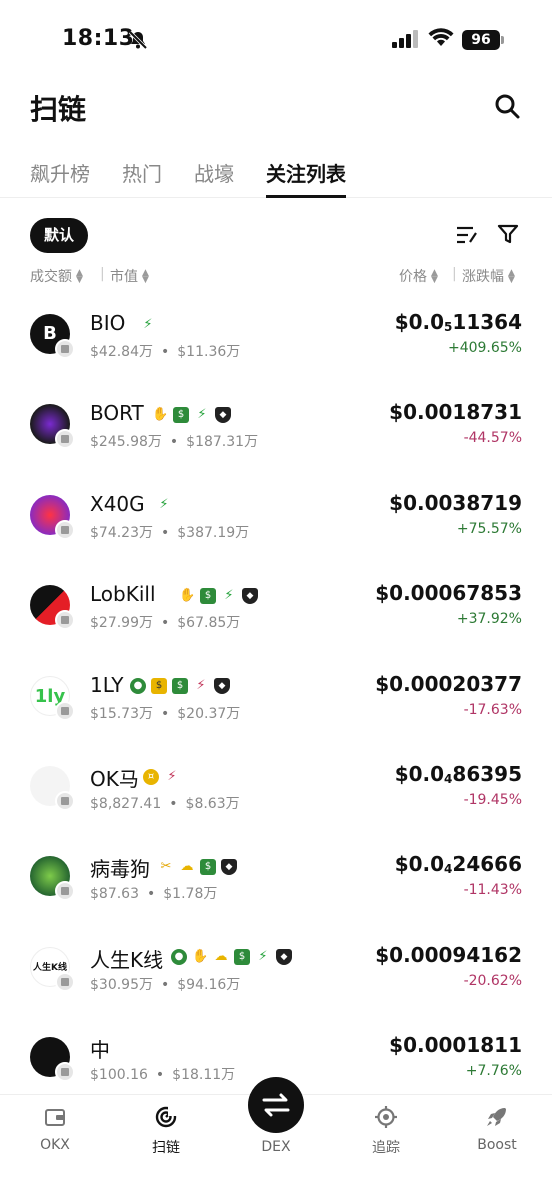 The image size is (552, 1199). I want to click on tab-trenches: 战壕, so click(214, 178).